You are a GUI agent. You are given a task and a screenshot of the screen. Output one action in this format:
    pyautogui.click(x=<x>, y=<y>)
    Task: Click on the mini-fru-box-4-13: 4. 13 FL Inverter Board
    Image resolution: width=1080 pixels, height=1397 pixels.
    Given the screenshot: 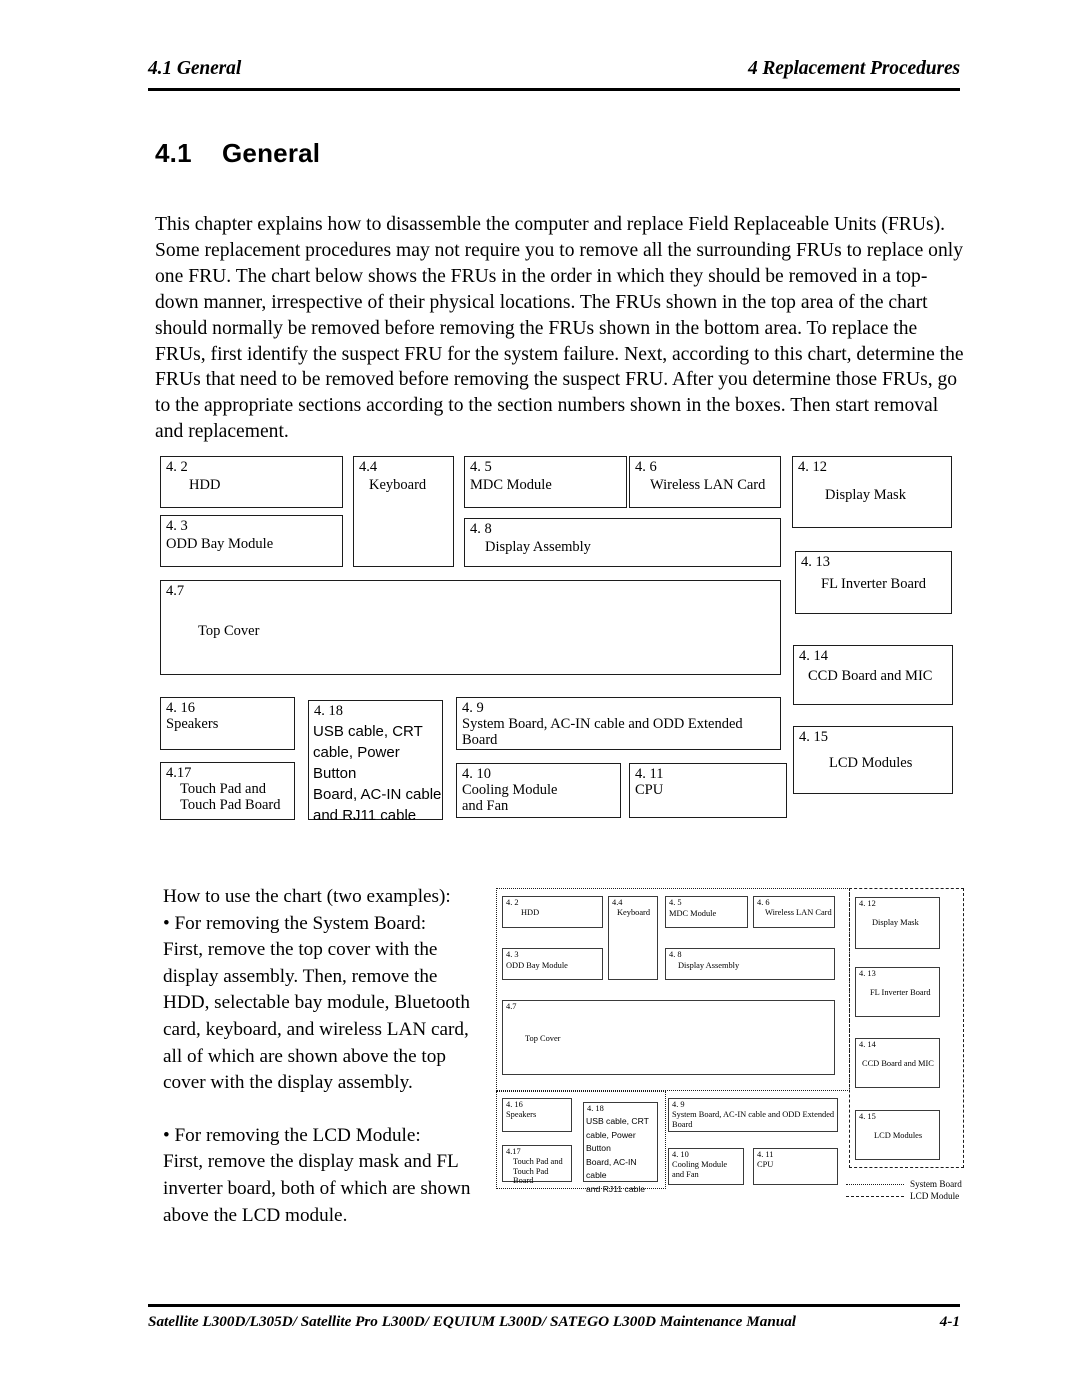 What is the action you would take?
    pyautogui.click(x=897, y=992)
    